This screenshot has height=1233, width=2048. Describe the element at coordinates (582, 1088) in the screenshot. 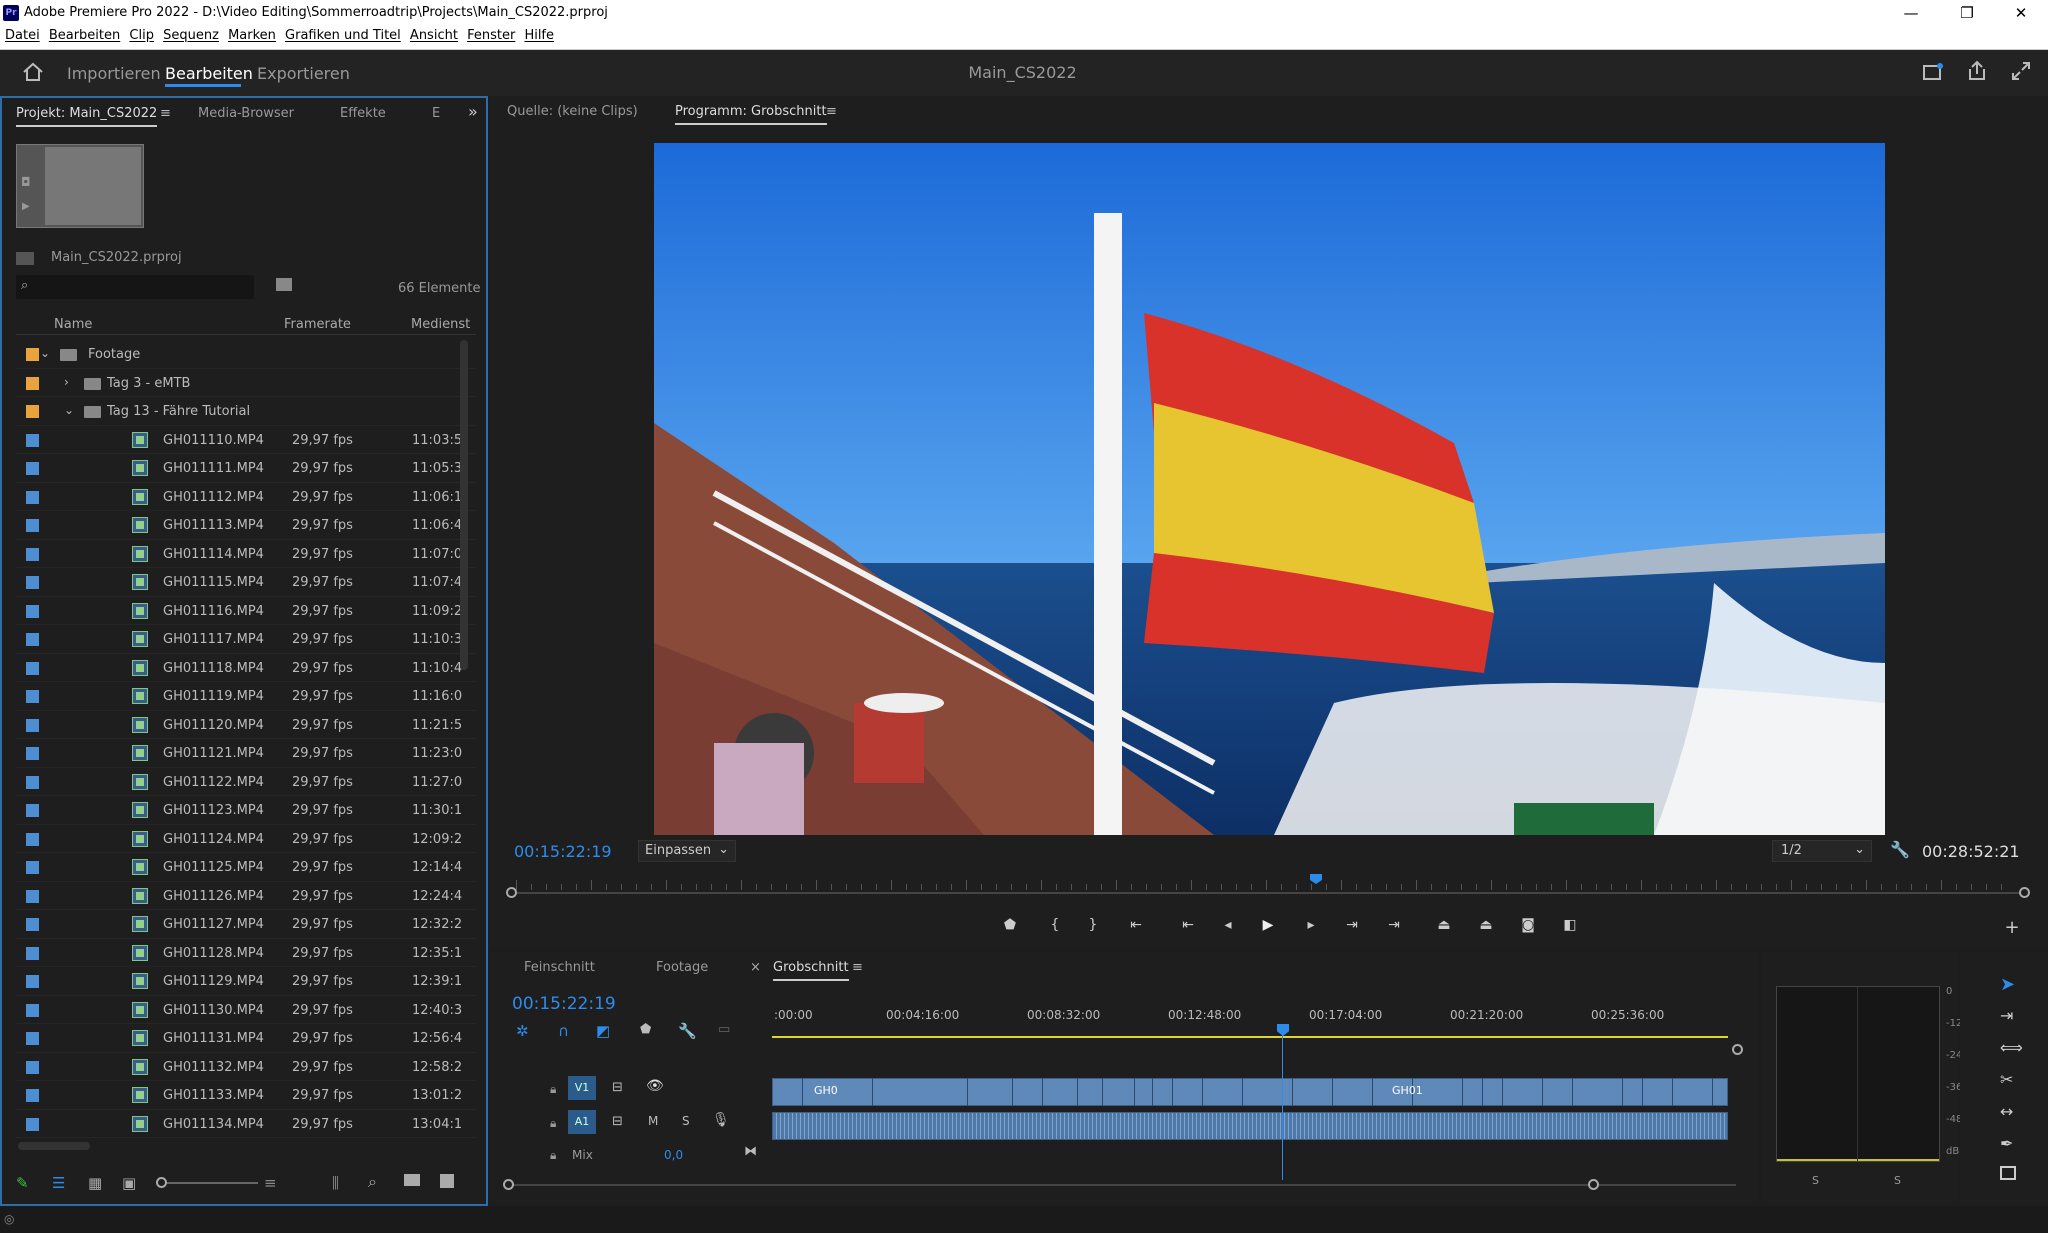

I see `track-v1-label: V1` at that location.